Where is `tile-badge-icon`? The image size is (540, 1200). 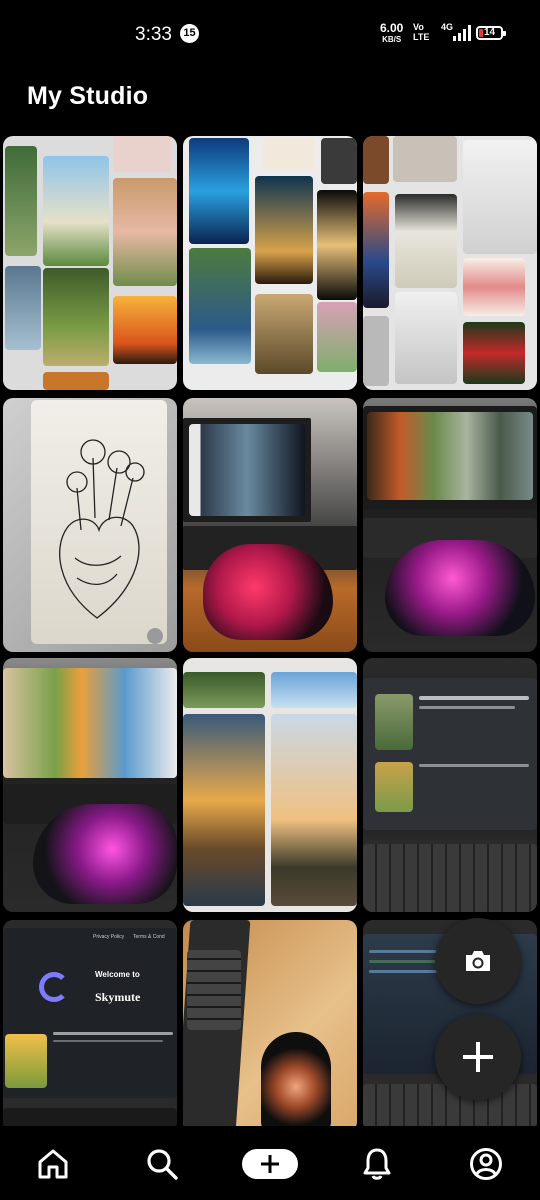 tile-badge-icon is located at coordinates (155, 636).